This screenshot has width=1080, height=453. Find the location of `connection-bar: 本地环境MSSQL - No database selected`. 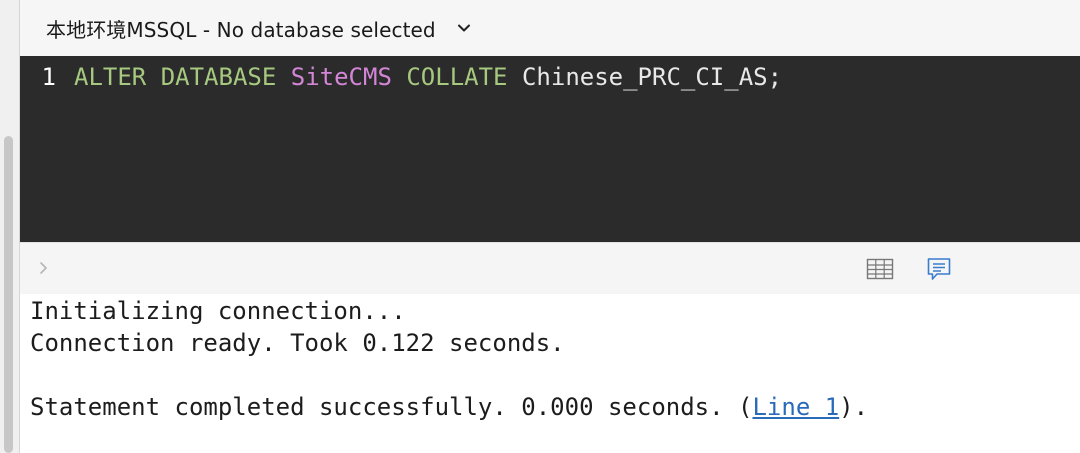

connection-bar: 本地环境MSSQL - No database selected is located at coordinates (550, 28).